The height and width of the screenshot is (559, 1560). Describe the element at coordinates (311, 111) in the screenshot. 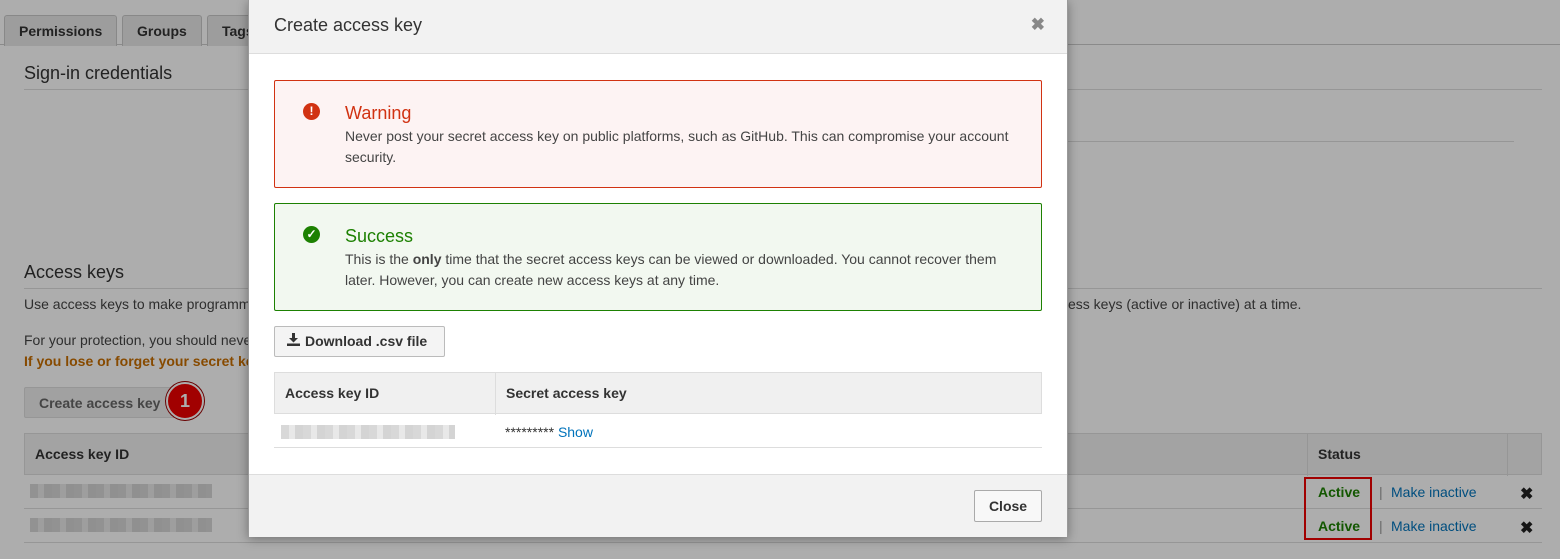

I see `warning-icon: !` at that location.